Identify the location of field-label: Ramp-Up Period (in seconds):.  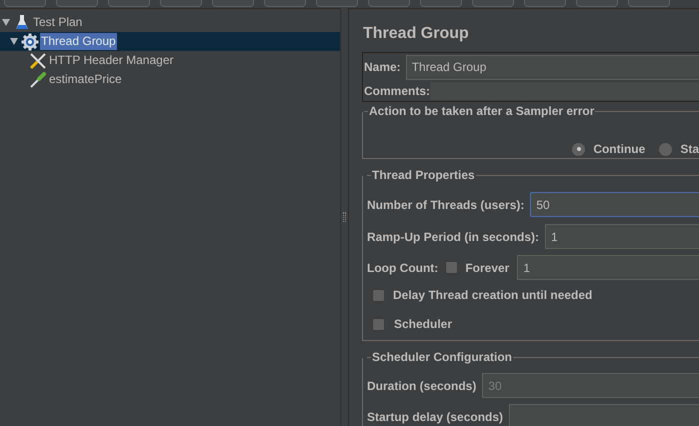
(453, 237).